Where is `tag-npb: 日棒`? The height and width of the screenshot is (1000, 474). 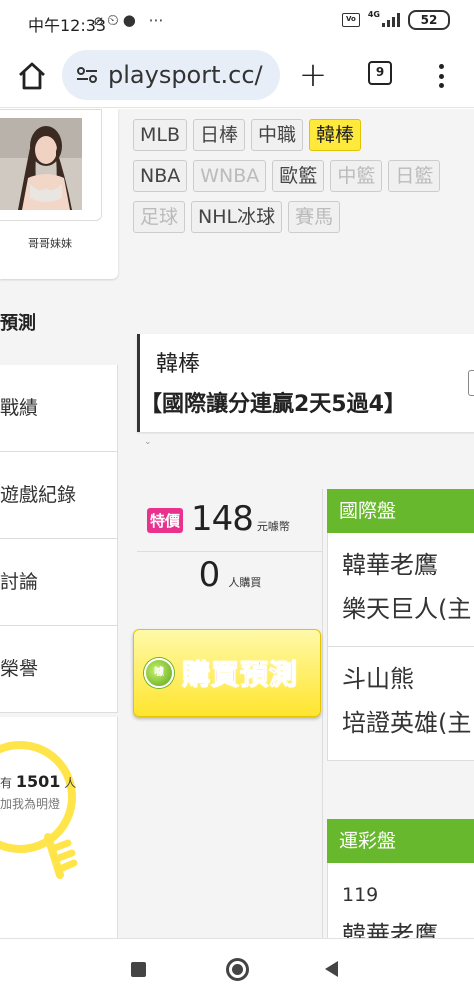 tag-npb: 日棒 is located at coordinates (219, 135).